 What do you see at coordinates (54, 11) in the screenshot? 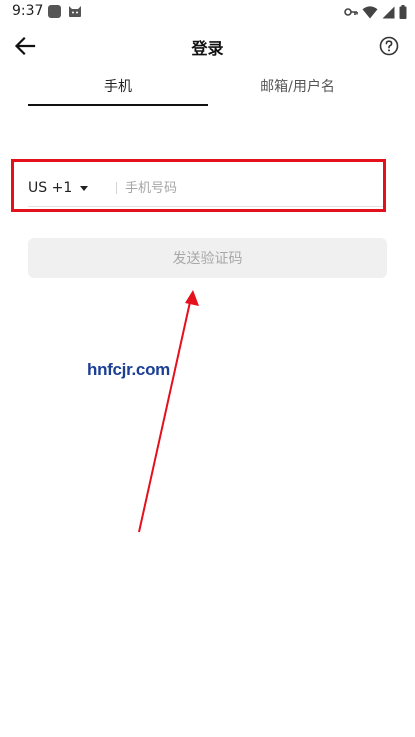
I see `app-square-icon` at bounding box center [54, 11].